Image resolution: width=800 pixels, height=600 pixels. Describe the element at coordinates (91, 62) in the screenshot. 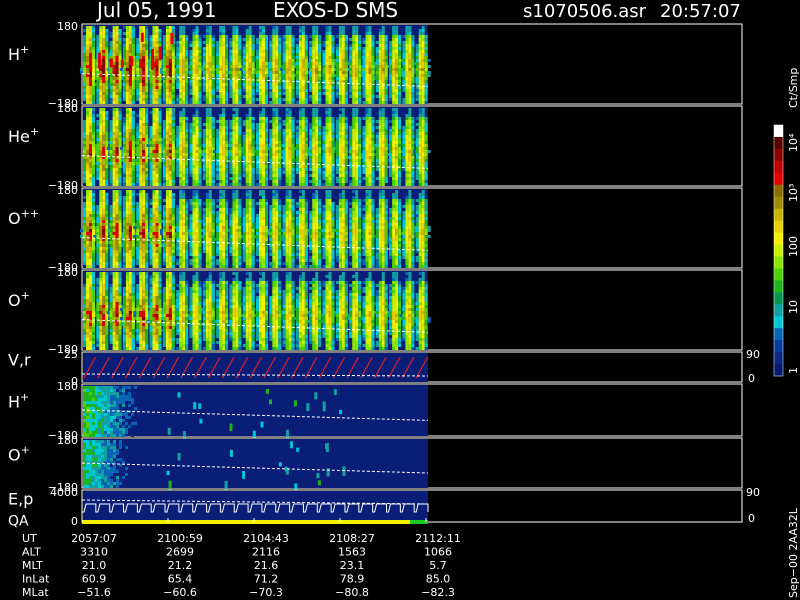

I see `heat-cell-hot` at that location.